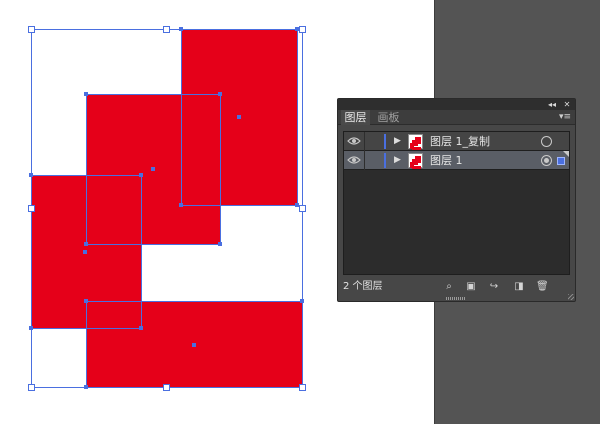 The height and width of the screenshot is (424, 600). What do you see at coordinates (519, 287) in the screenshot?
I see `new-layer-icon: ◨` at bounding box center [519, 287].